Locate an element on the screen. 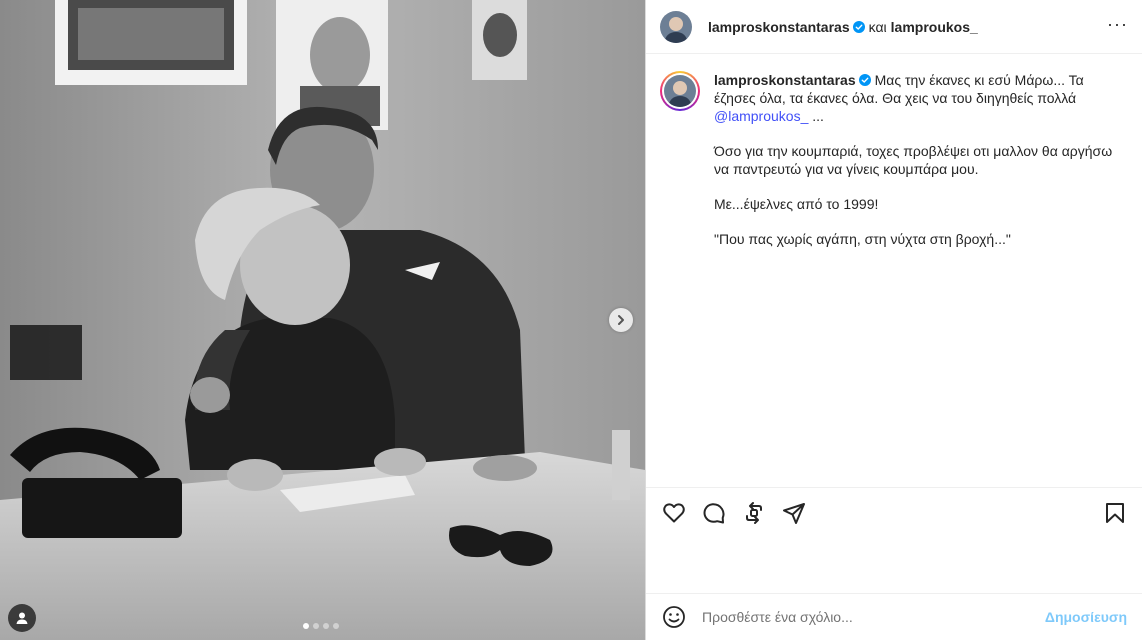  comment-button is located at coordinates (714, 513).